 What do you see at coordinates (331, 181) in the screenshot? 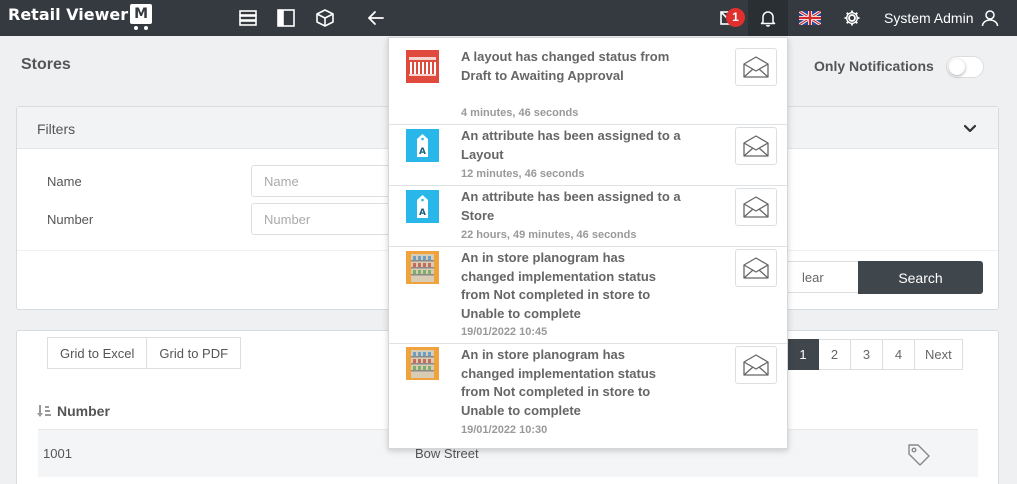
I see `name-input` at bounding box center [331, 181].